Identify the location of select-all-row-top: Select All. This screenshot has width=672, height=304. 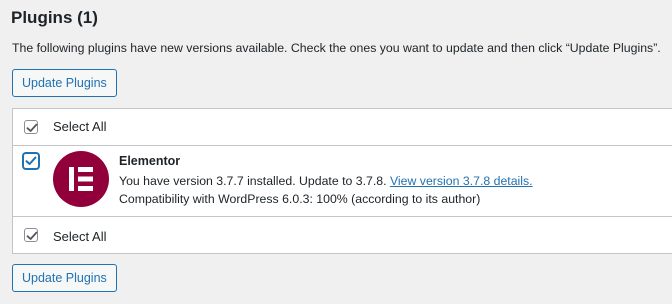
(342, 127).